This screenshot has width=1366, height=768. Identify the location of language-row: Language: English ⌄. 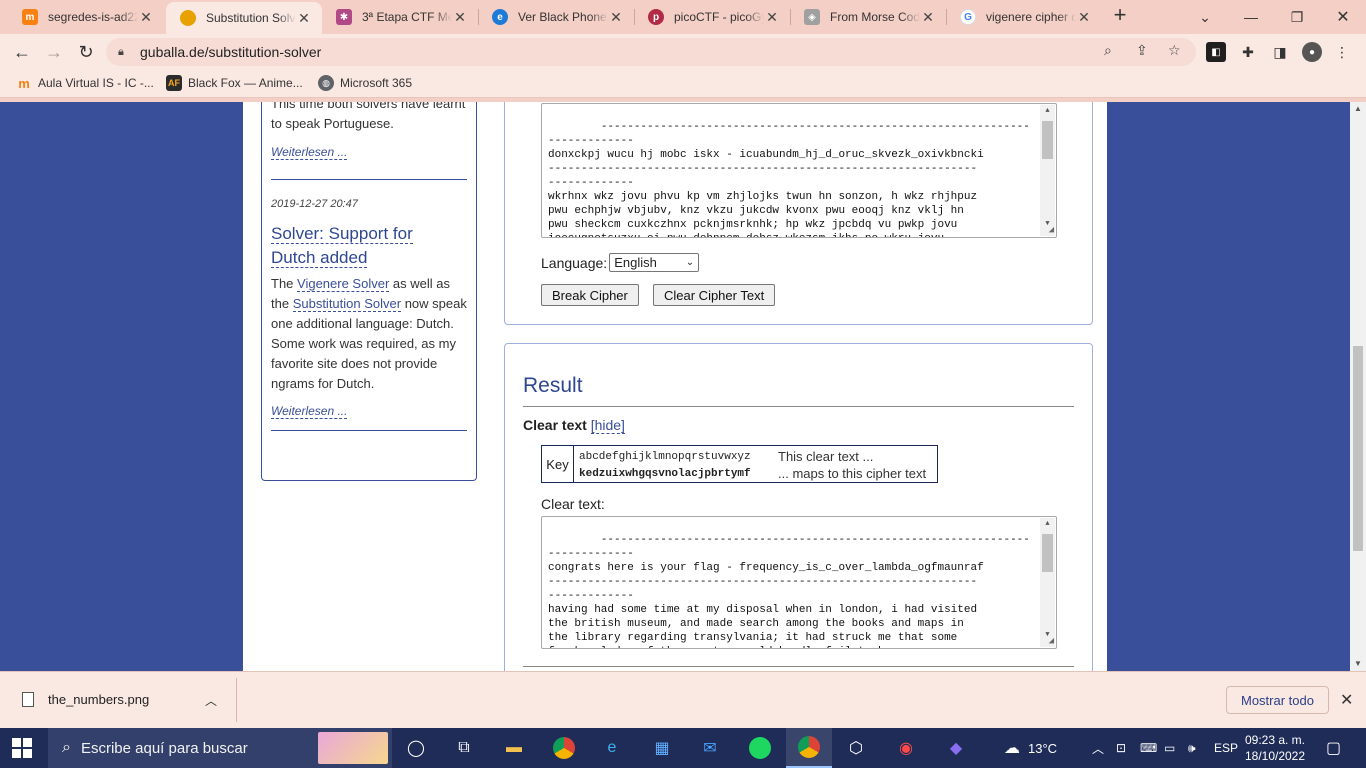
(620, 262).